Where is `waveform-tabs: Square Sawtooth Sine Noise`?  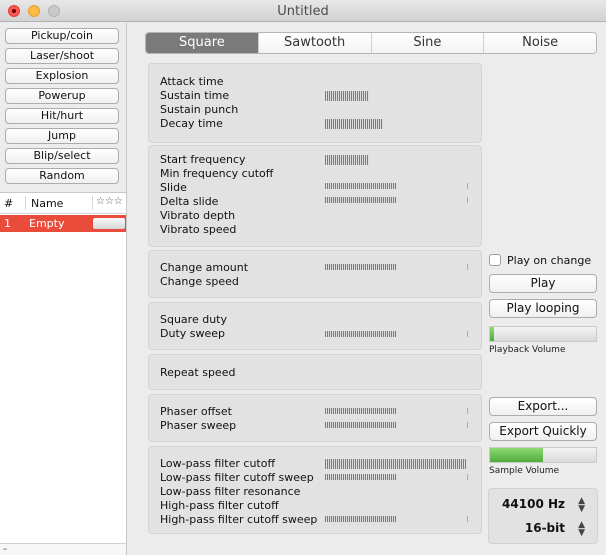 waveform-tabs: Square Sawtooth Sine Noise is located at coordinates (371, 43).